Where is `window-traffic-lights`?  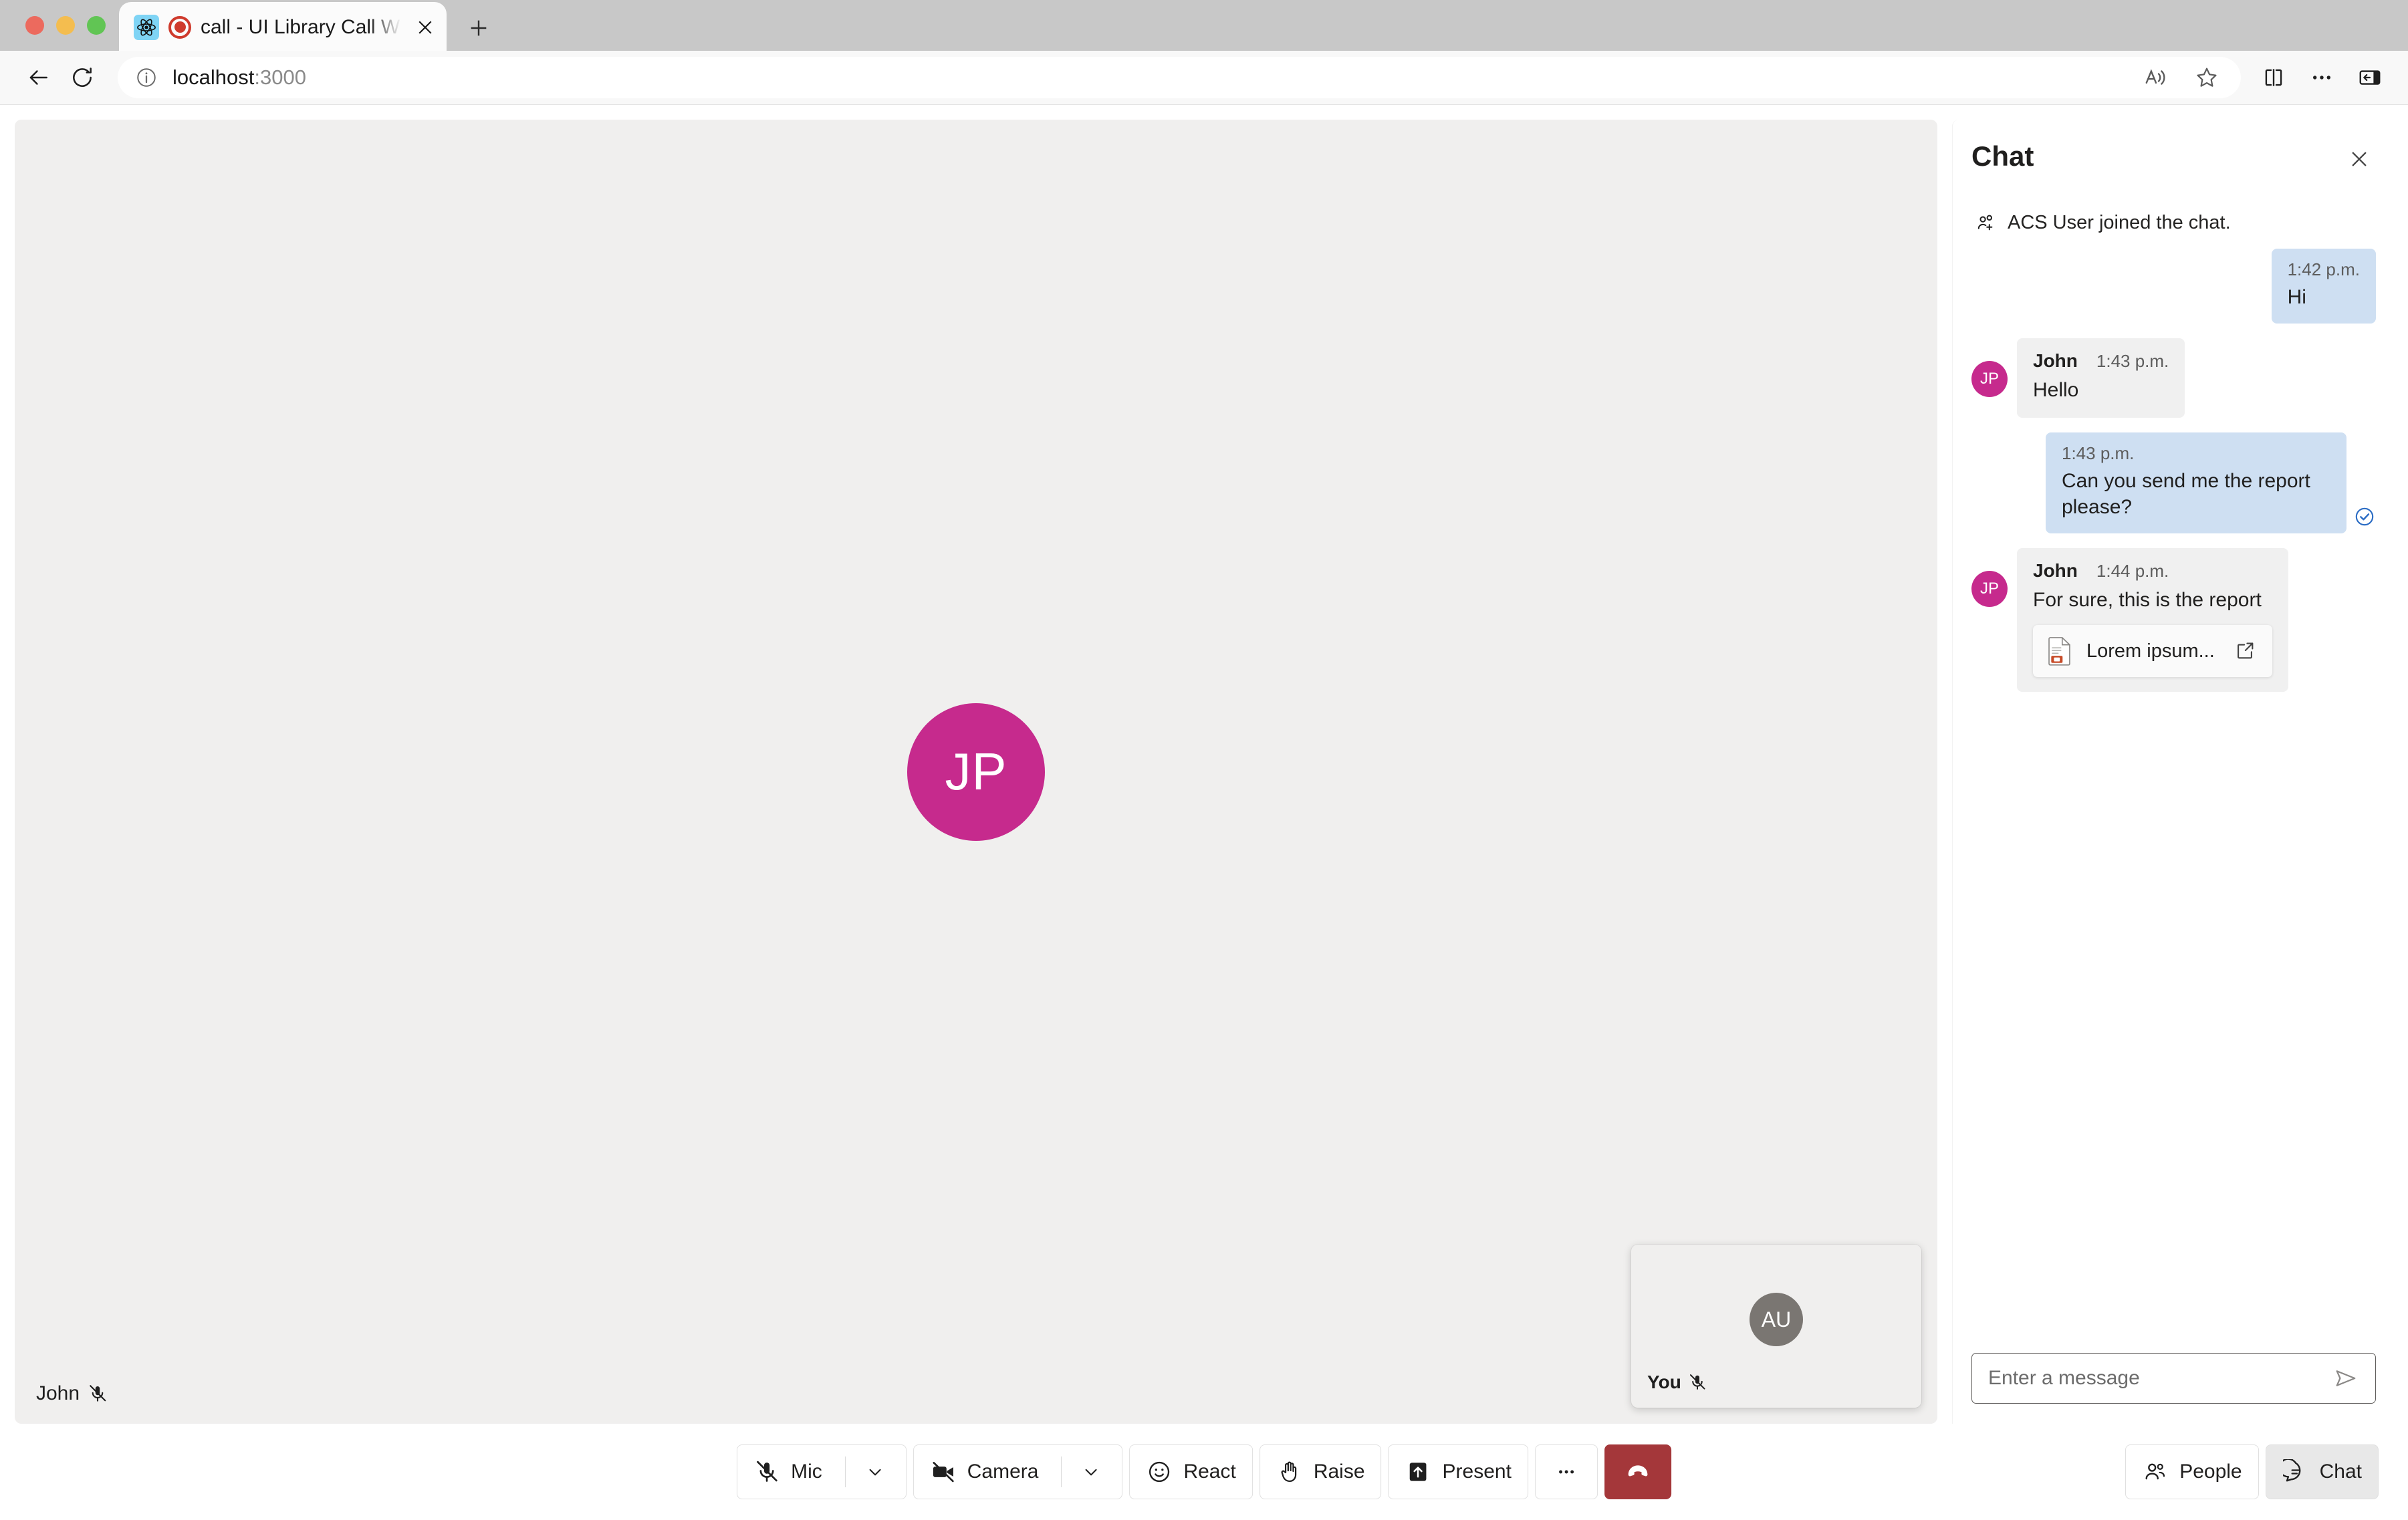 window-traffic-lights is located at coordinates (65, 25).